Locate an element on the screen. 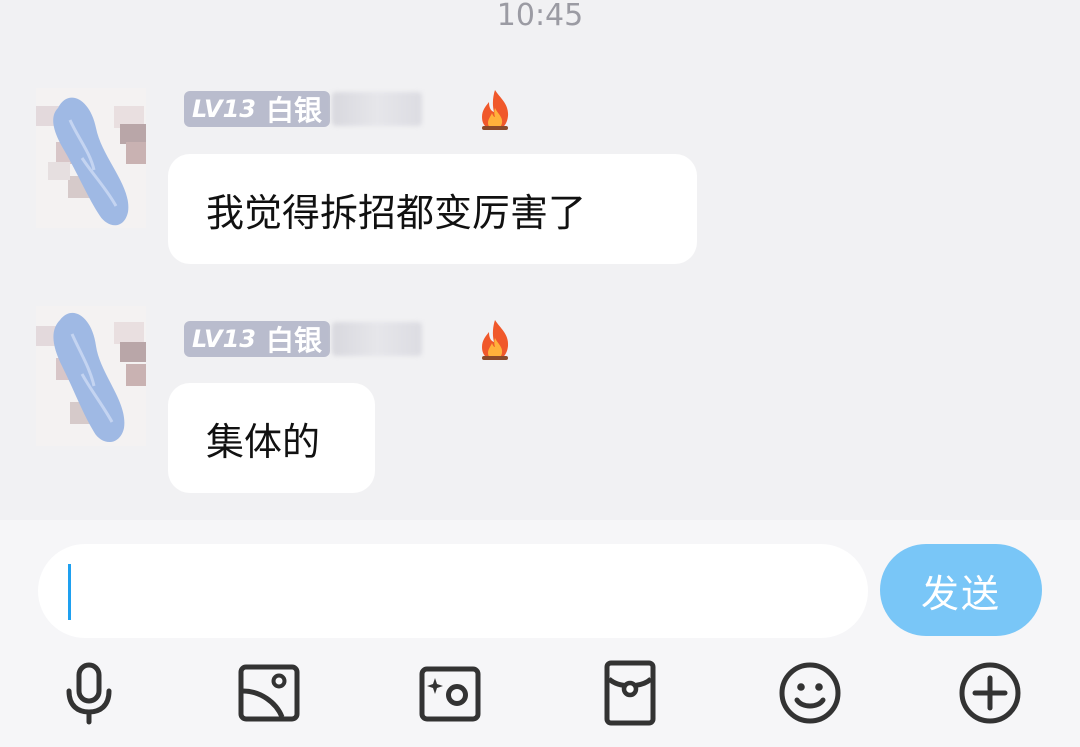  plus-icon is located at coordinates (990, 693).